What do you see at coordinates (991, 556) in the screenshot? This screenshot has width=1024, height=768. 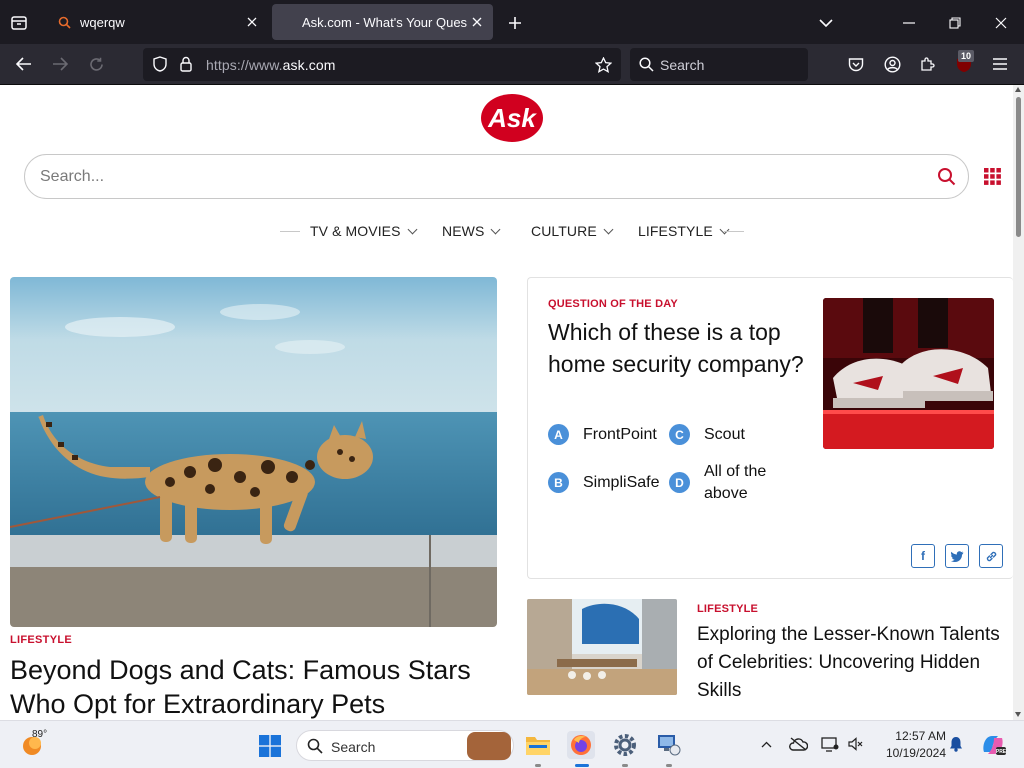 I see `share-link-icon` at bounding box center [991, 556].